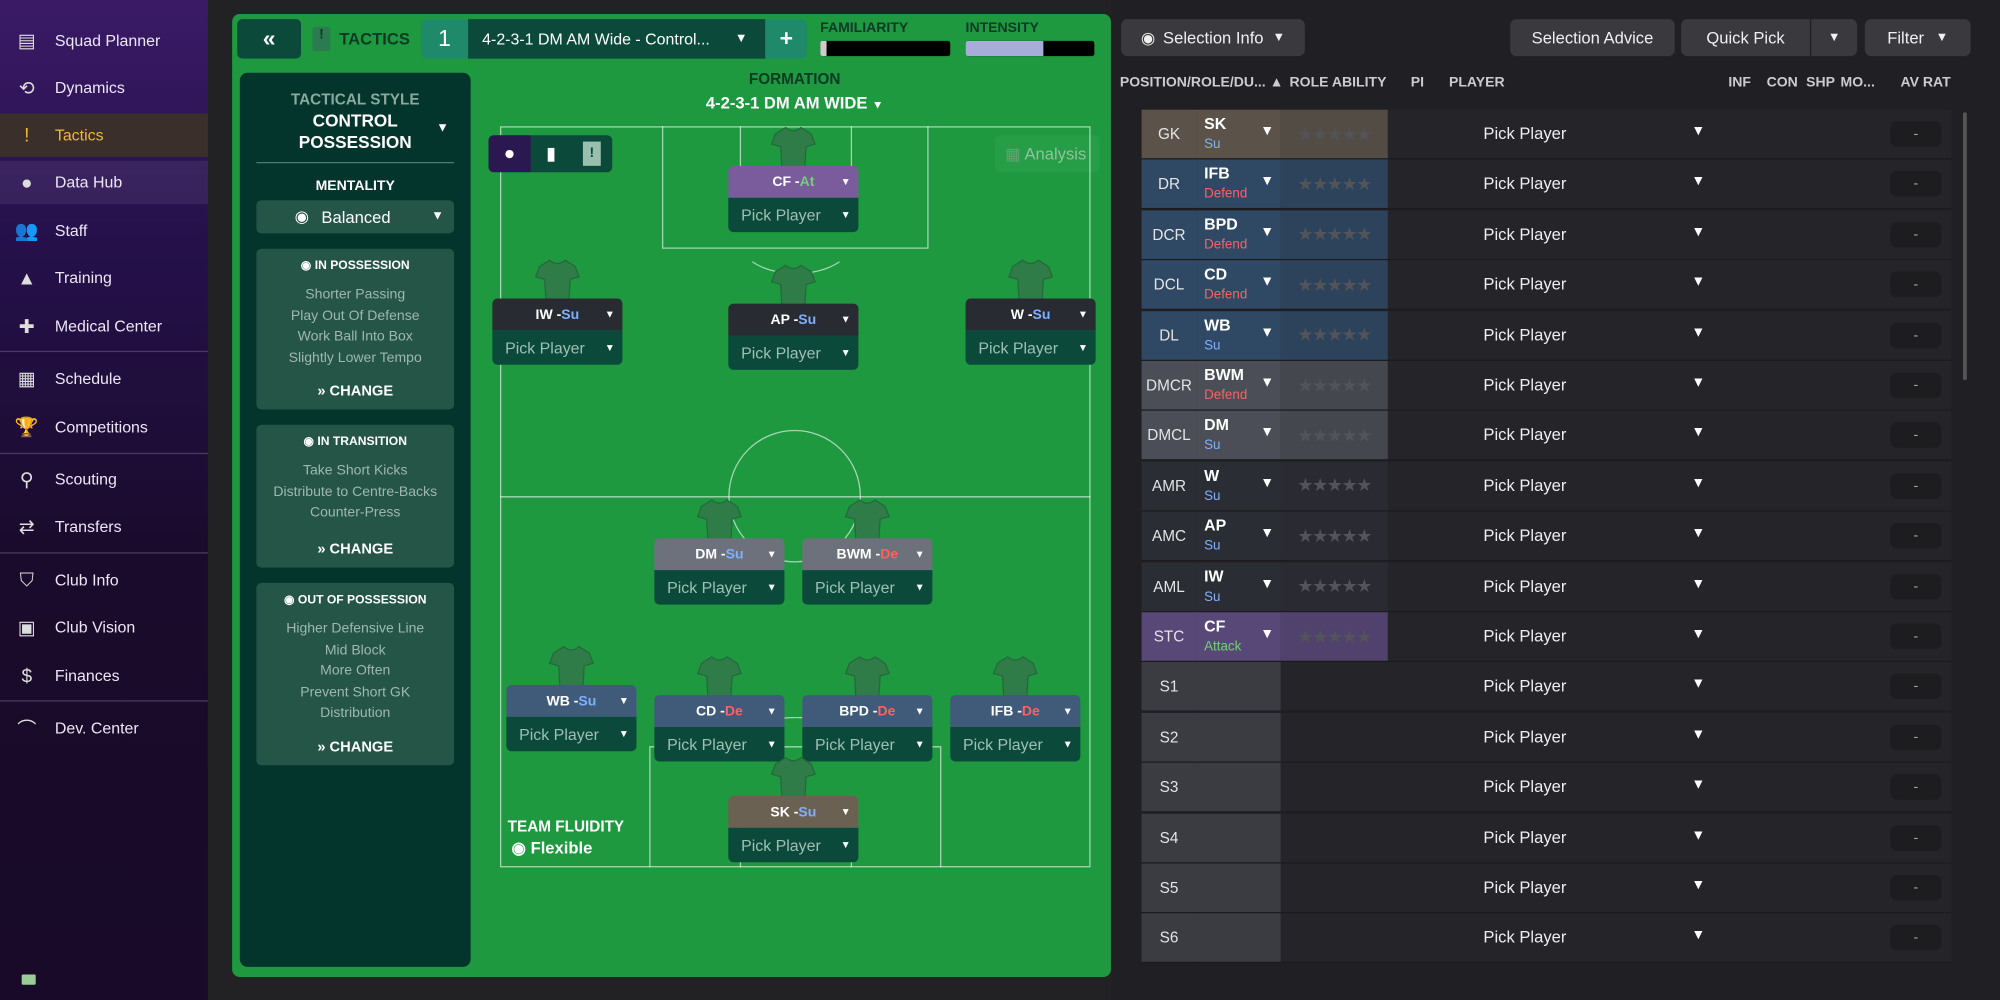 Image resolution: width=2000 pixels, height=1000 pixels. Describe the element at coordinates (1047, 154) in the screenshot. I see `analysis-button: ▦ Analysis` at that location.